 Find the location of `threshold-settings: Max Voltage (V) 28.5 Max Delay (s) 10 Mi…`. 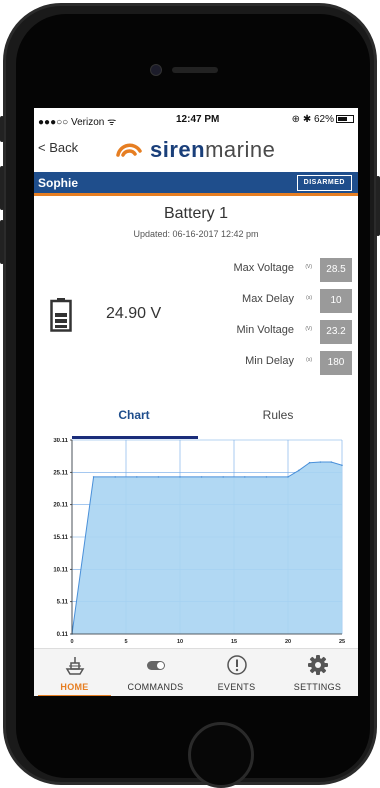

threshold-settings: Max Voltage (V) 28.5 Max Delay (s) 10 Mi… is located at coordinates (232, 316).